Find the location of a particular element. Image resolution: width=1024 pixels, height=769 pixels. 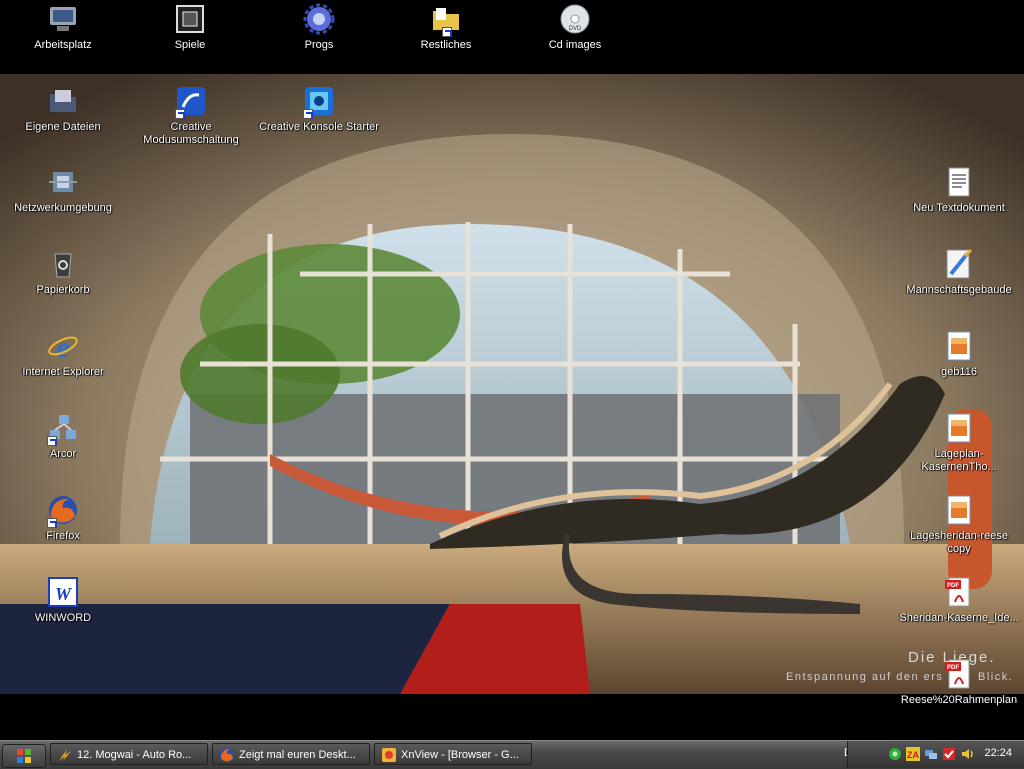

desktop-icon-progs: Progs is located at coordinates (319, 27).